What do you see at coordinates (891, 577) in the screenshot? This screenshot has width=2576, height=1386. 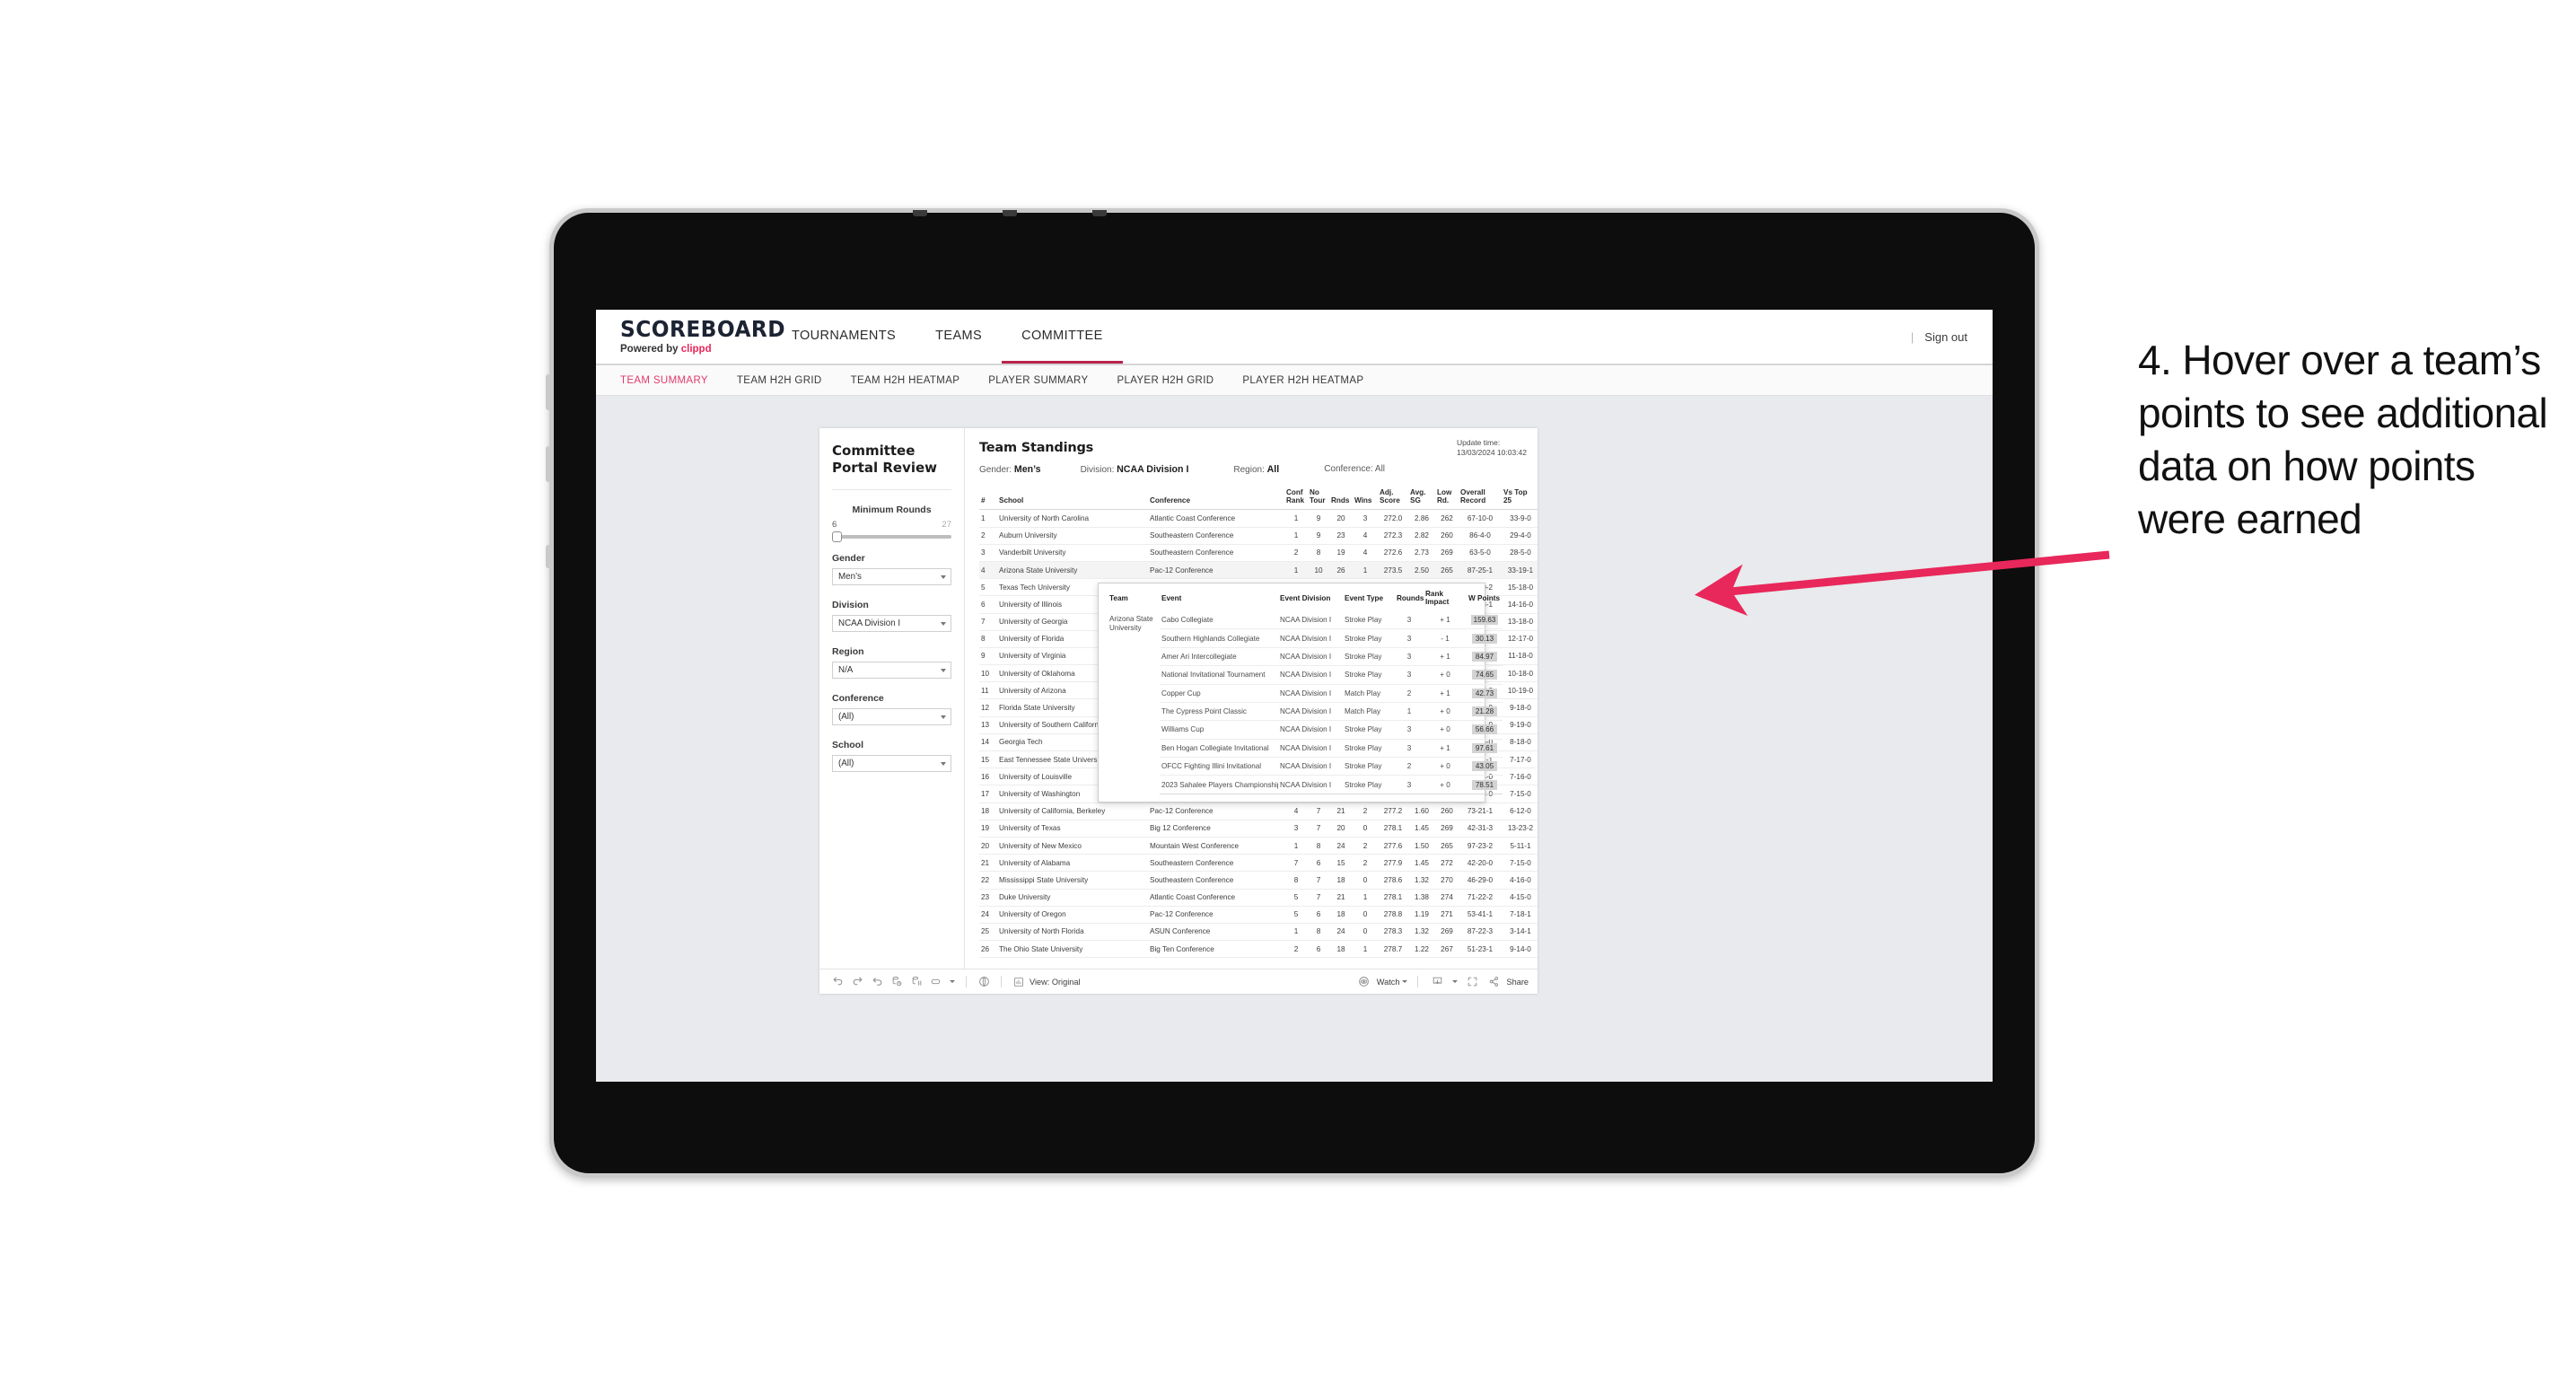 I see `gender-select: Men’s` at bounding box center [891, 577].